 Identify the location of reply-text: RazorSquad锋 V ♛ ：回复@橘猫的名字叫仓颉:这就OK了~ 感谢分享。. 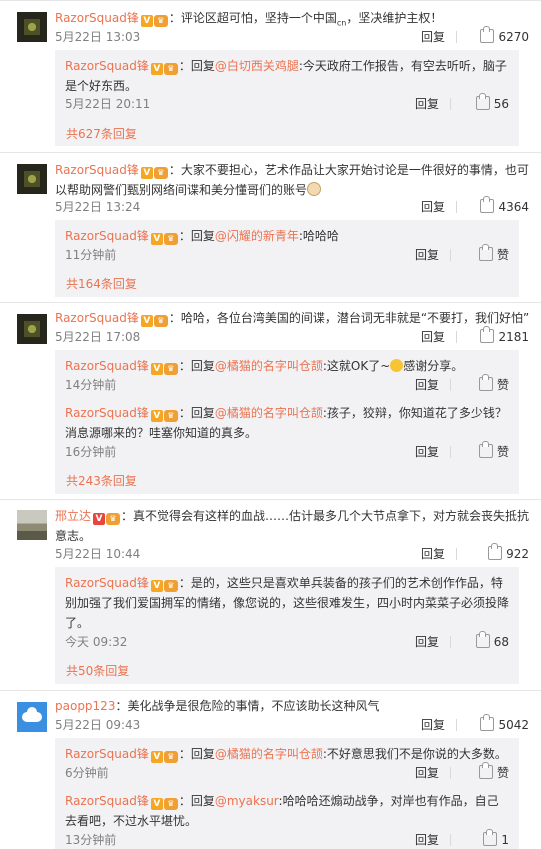
(264, 367).